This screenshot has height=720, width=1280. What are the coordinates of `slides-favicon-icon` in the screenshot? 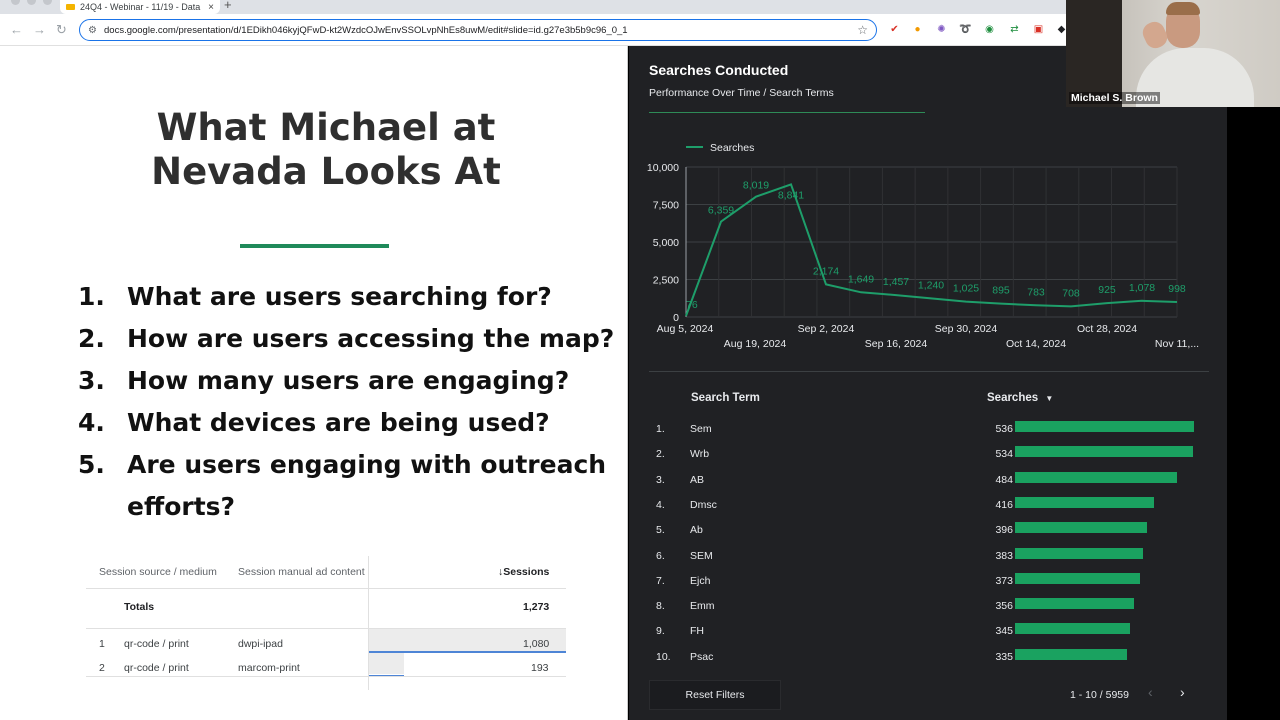 It's located at (70, 7).